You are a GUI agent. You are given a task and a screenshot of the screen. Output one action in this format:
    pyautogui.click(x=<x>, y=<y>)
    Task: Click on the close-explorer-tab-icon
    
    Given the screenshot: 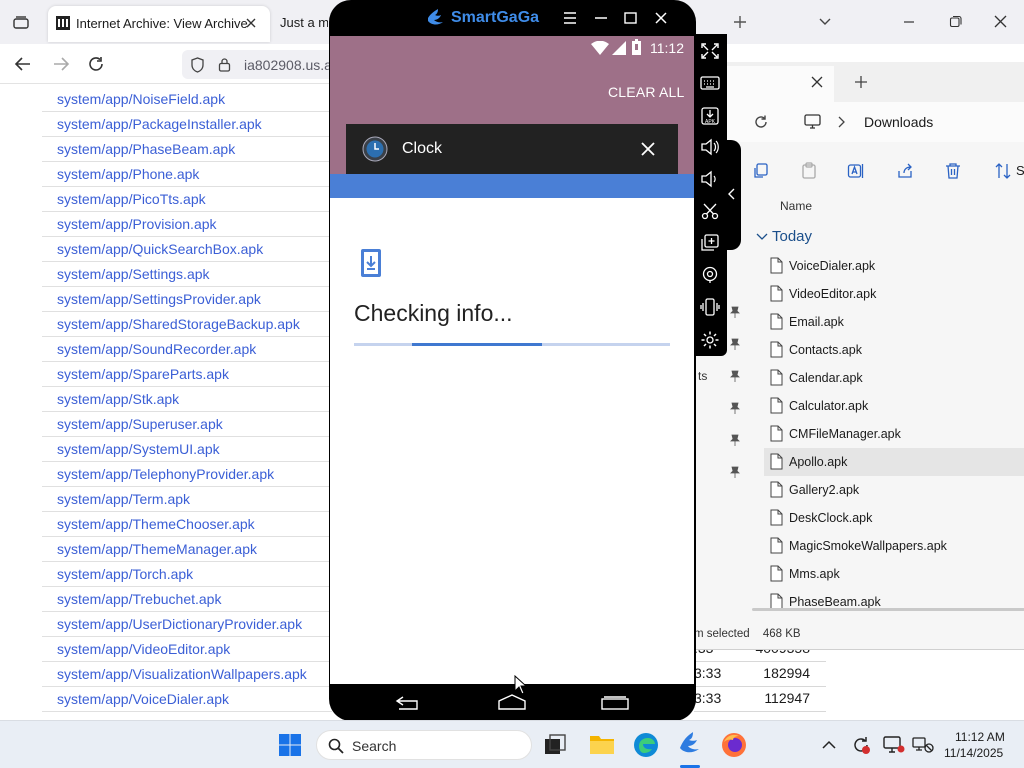 What is the action you would take?
    pyautogui.click(x=817, y=82)
    